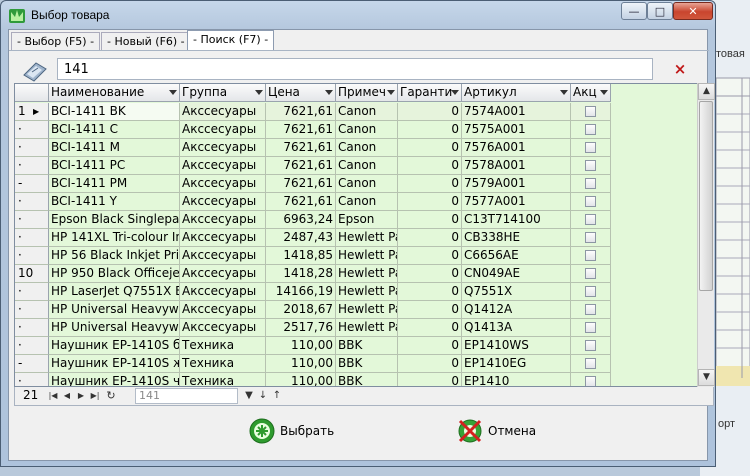 Image resolution: width=750 pixels, height=476 pixels. Describe the element at coordinates (301, 346) in the screenshot. I see `cell-price: 110,00` at that location.